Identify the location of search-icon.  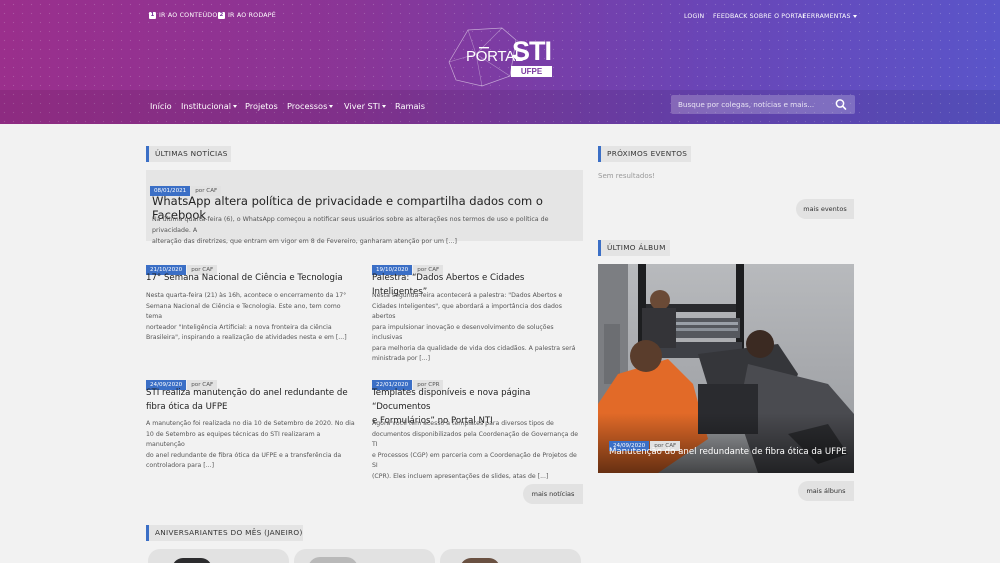
(841, 104).